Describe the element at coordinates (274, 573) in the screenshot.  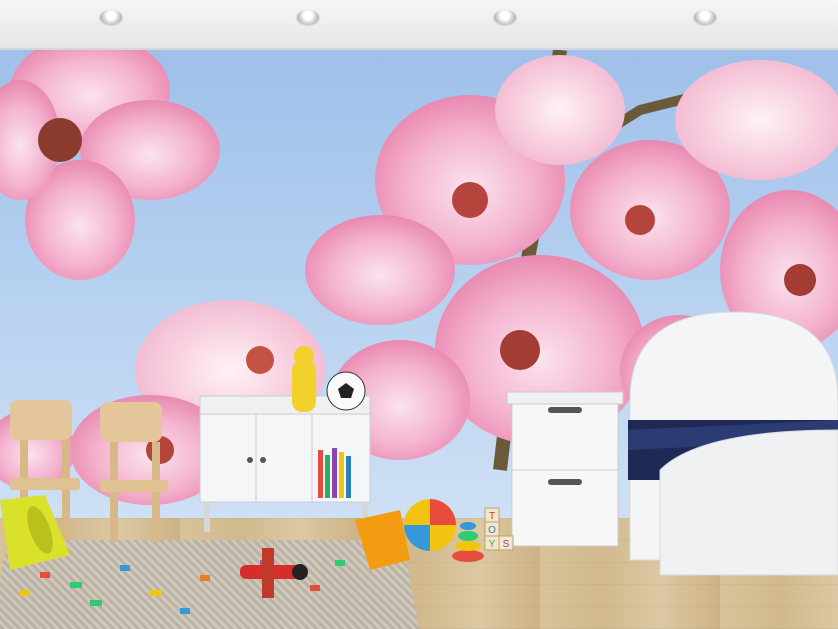
I see `red-toy-plane` at that location.